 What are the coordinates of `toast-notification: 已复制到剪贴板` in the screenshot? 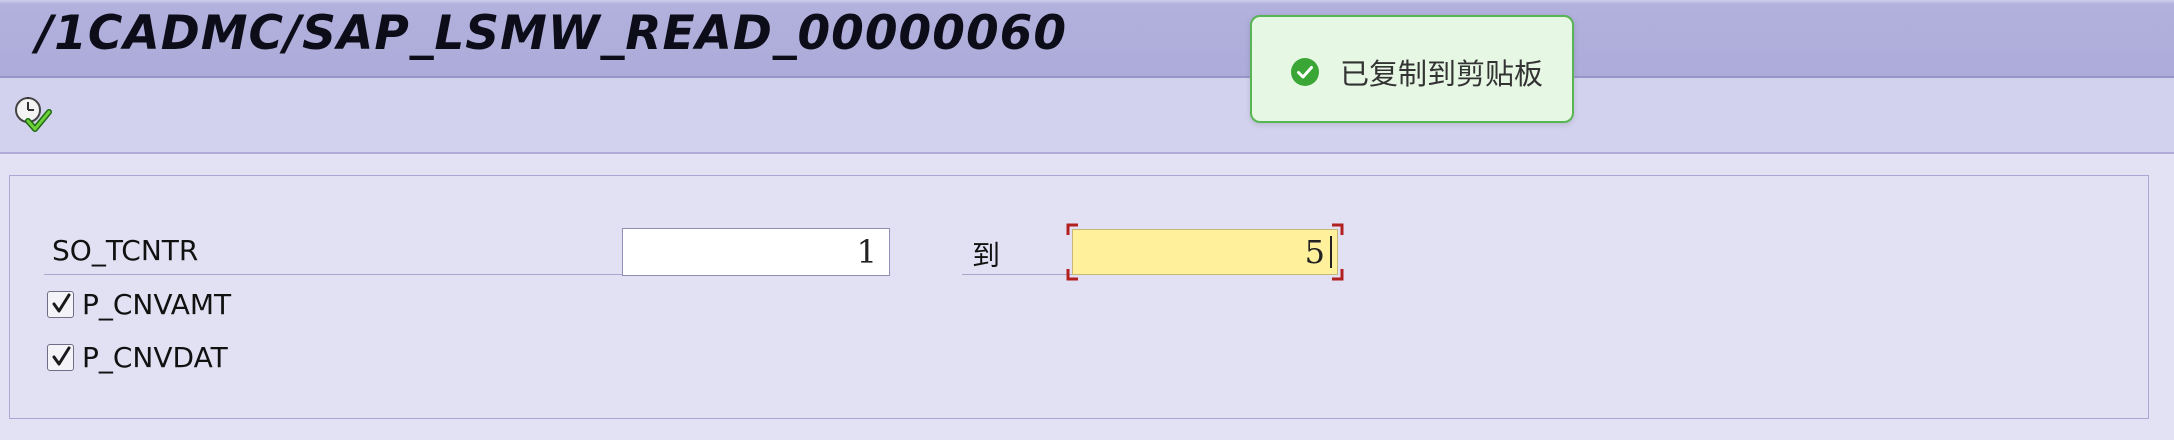 It's located at (1412, 69).